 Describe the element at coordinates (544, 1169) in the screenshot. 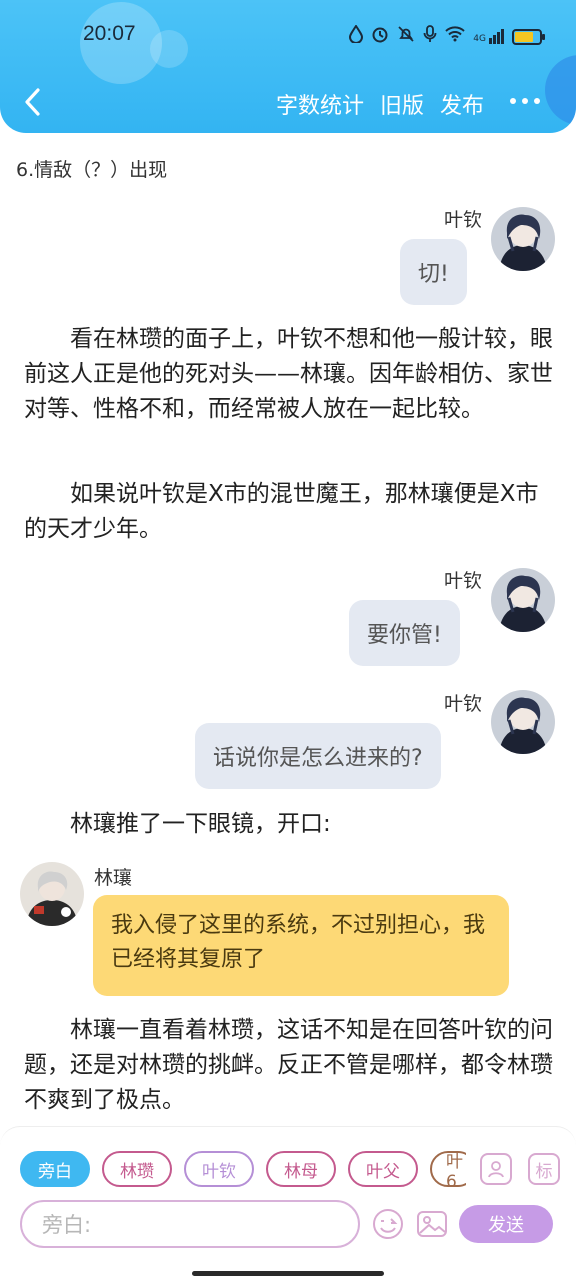

I see `tag-button: 标` at that location.